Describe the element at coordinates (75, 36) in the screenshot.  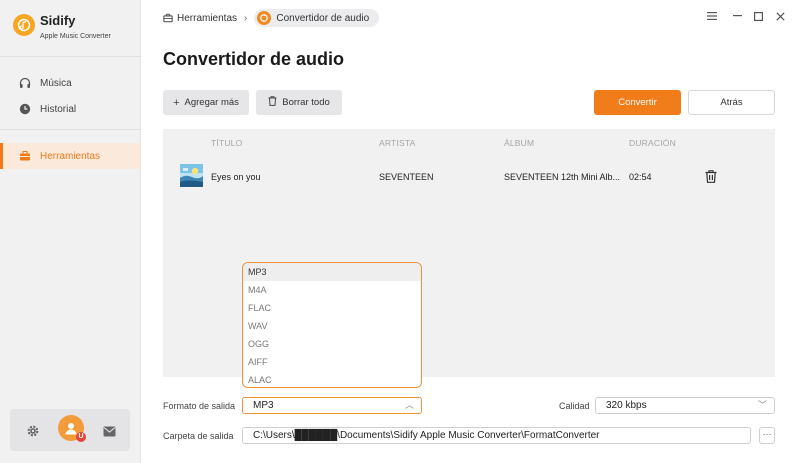
I see `app-subtitle: Apple Music Converter` at that location.